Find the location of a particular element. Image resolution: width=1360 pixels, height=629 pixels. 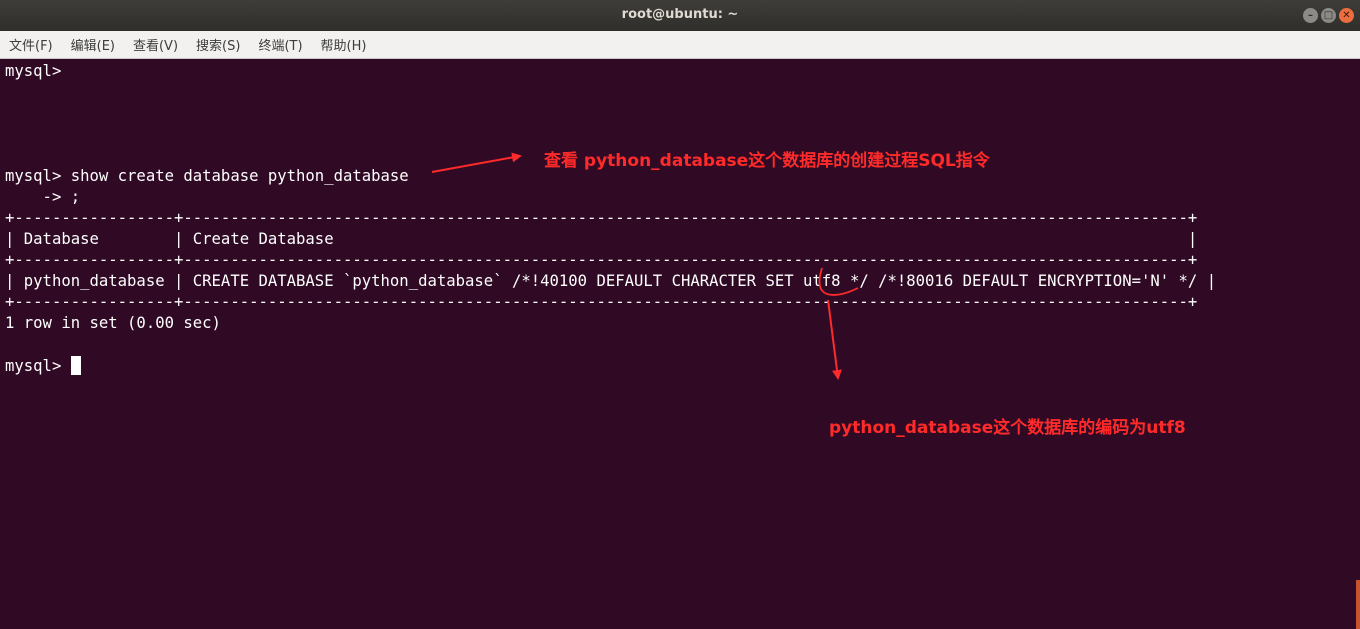

terminal-prompt: mysql> is located at coordinates (43, 366).